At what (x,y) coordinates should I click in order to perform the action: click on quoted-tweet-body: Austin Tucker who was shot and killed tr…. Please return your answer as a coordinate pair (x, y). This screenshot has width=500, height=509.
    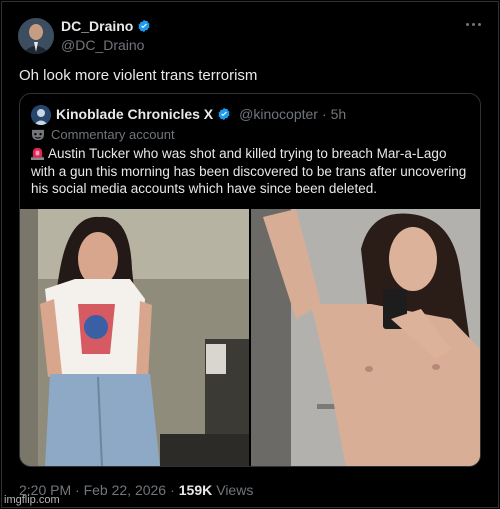
    Looking at the image, I should click on (251, 171).